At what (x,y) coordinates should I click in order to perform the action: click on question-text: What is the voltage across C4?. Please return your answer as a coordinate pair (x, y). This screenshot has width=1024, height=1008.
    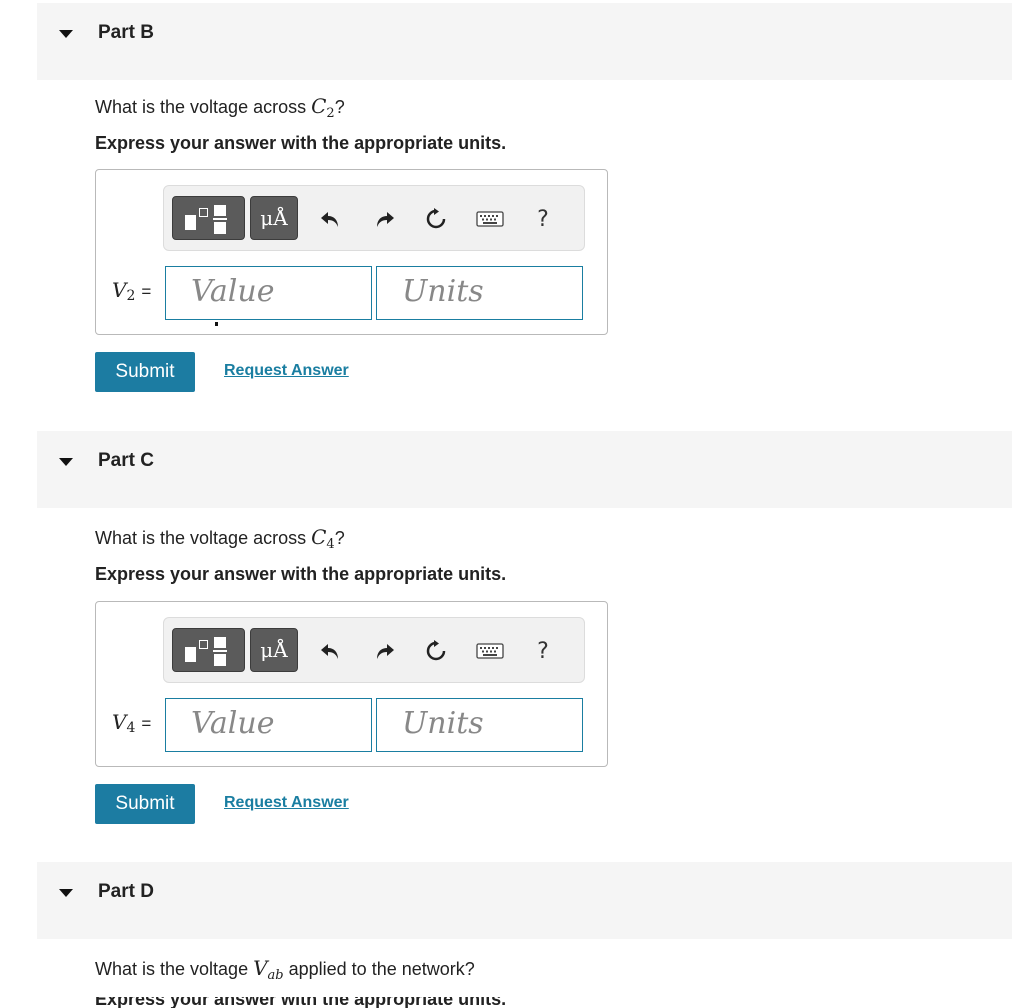
    Looking at the image, I should click on (220, 538).